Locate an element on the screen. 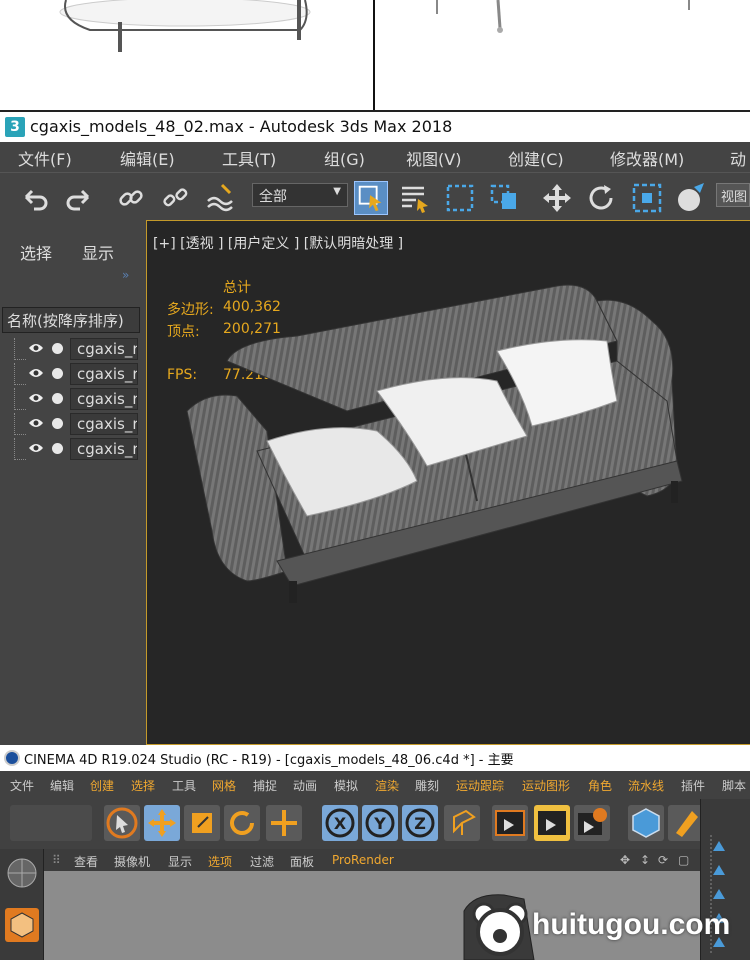 The width and height of the screenshot is (750, 960). c4d-menu-animate: 动画 is located at coordinates (305, 785).